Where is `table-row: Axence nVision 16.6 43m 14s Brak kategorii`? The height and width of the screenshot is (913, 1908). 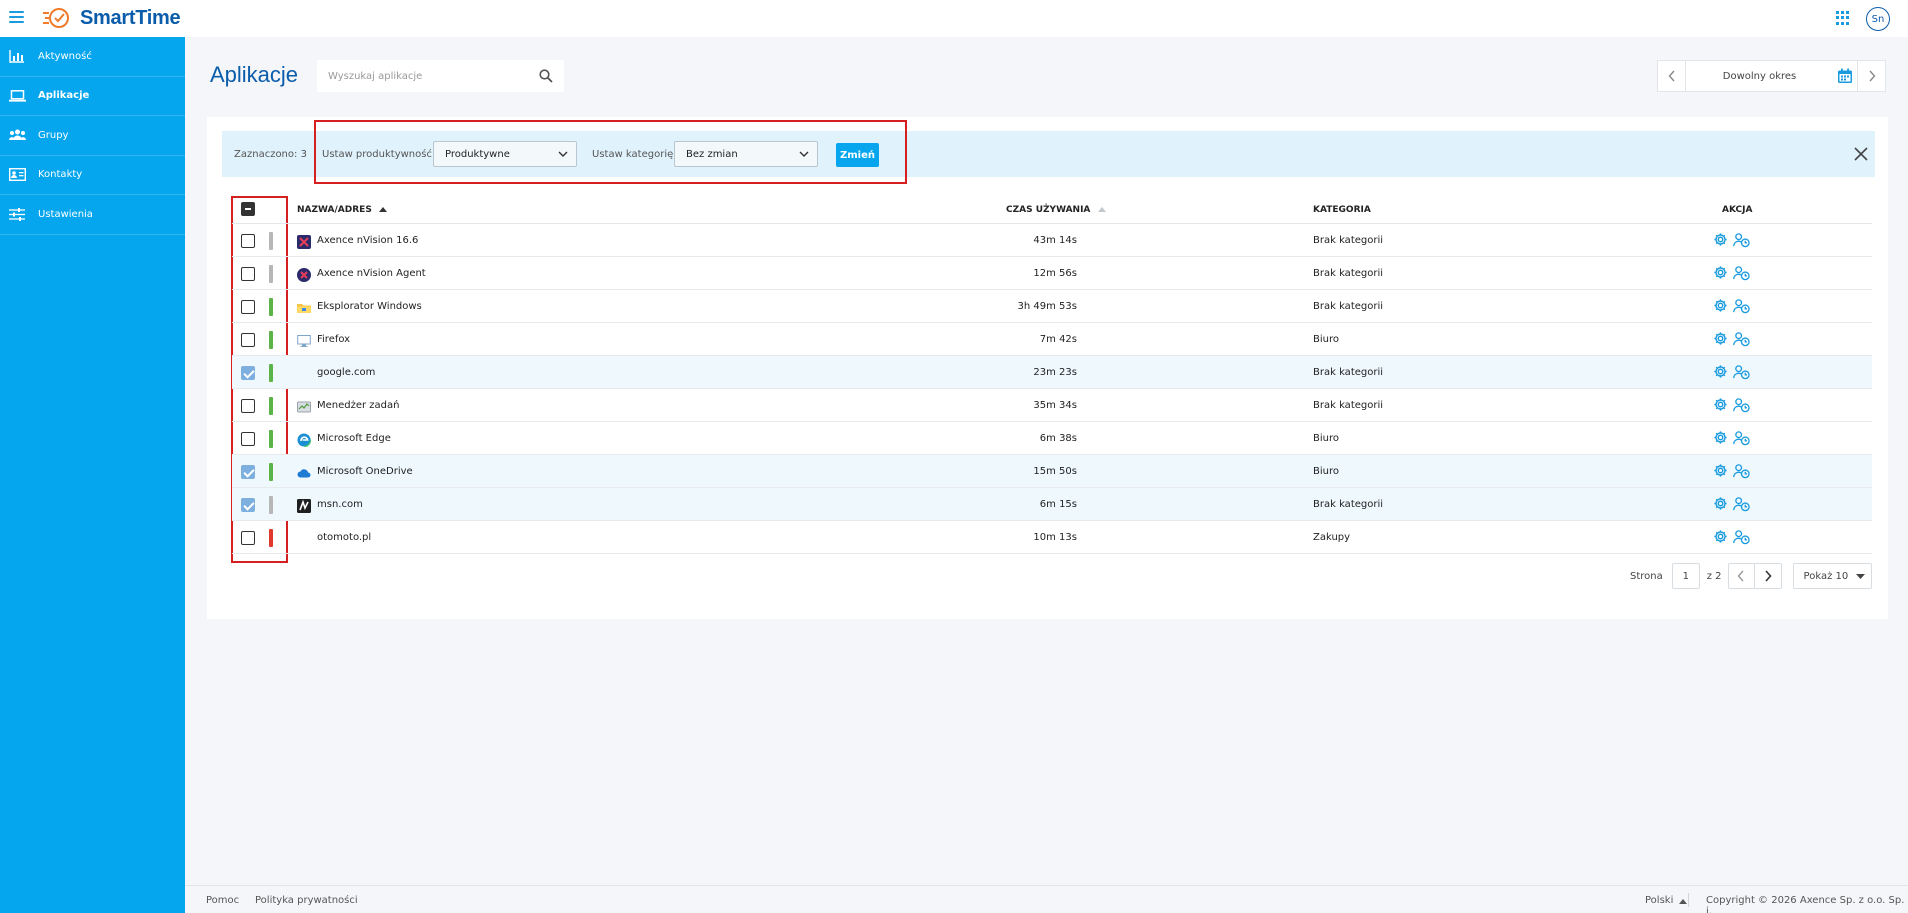
table-row: Axence nVision 16.6 43m 14s Brak kategorii is located at coordinates (1052, 240).